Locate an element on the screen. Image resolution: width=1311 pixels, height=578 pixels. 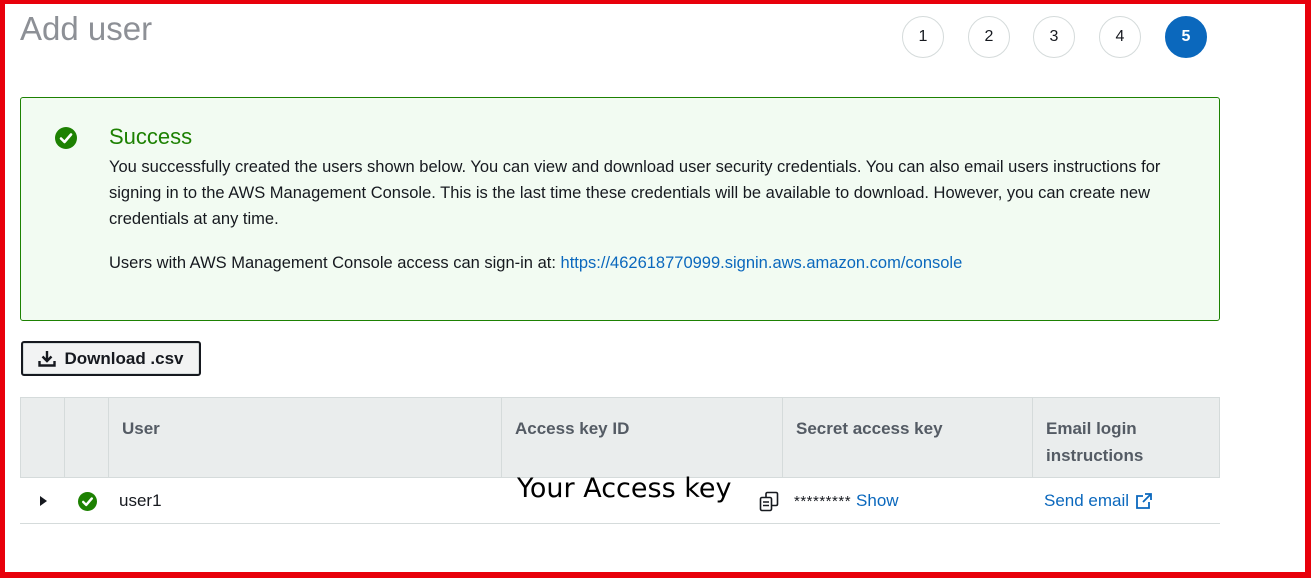
row-status is located at coordinates (87, 501).